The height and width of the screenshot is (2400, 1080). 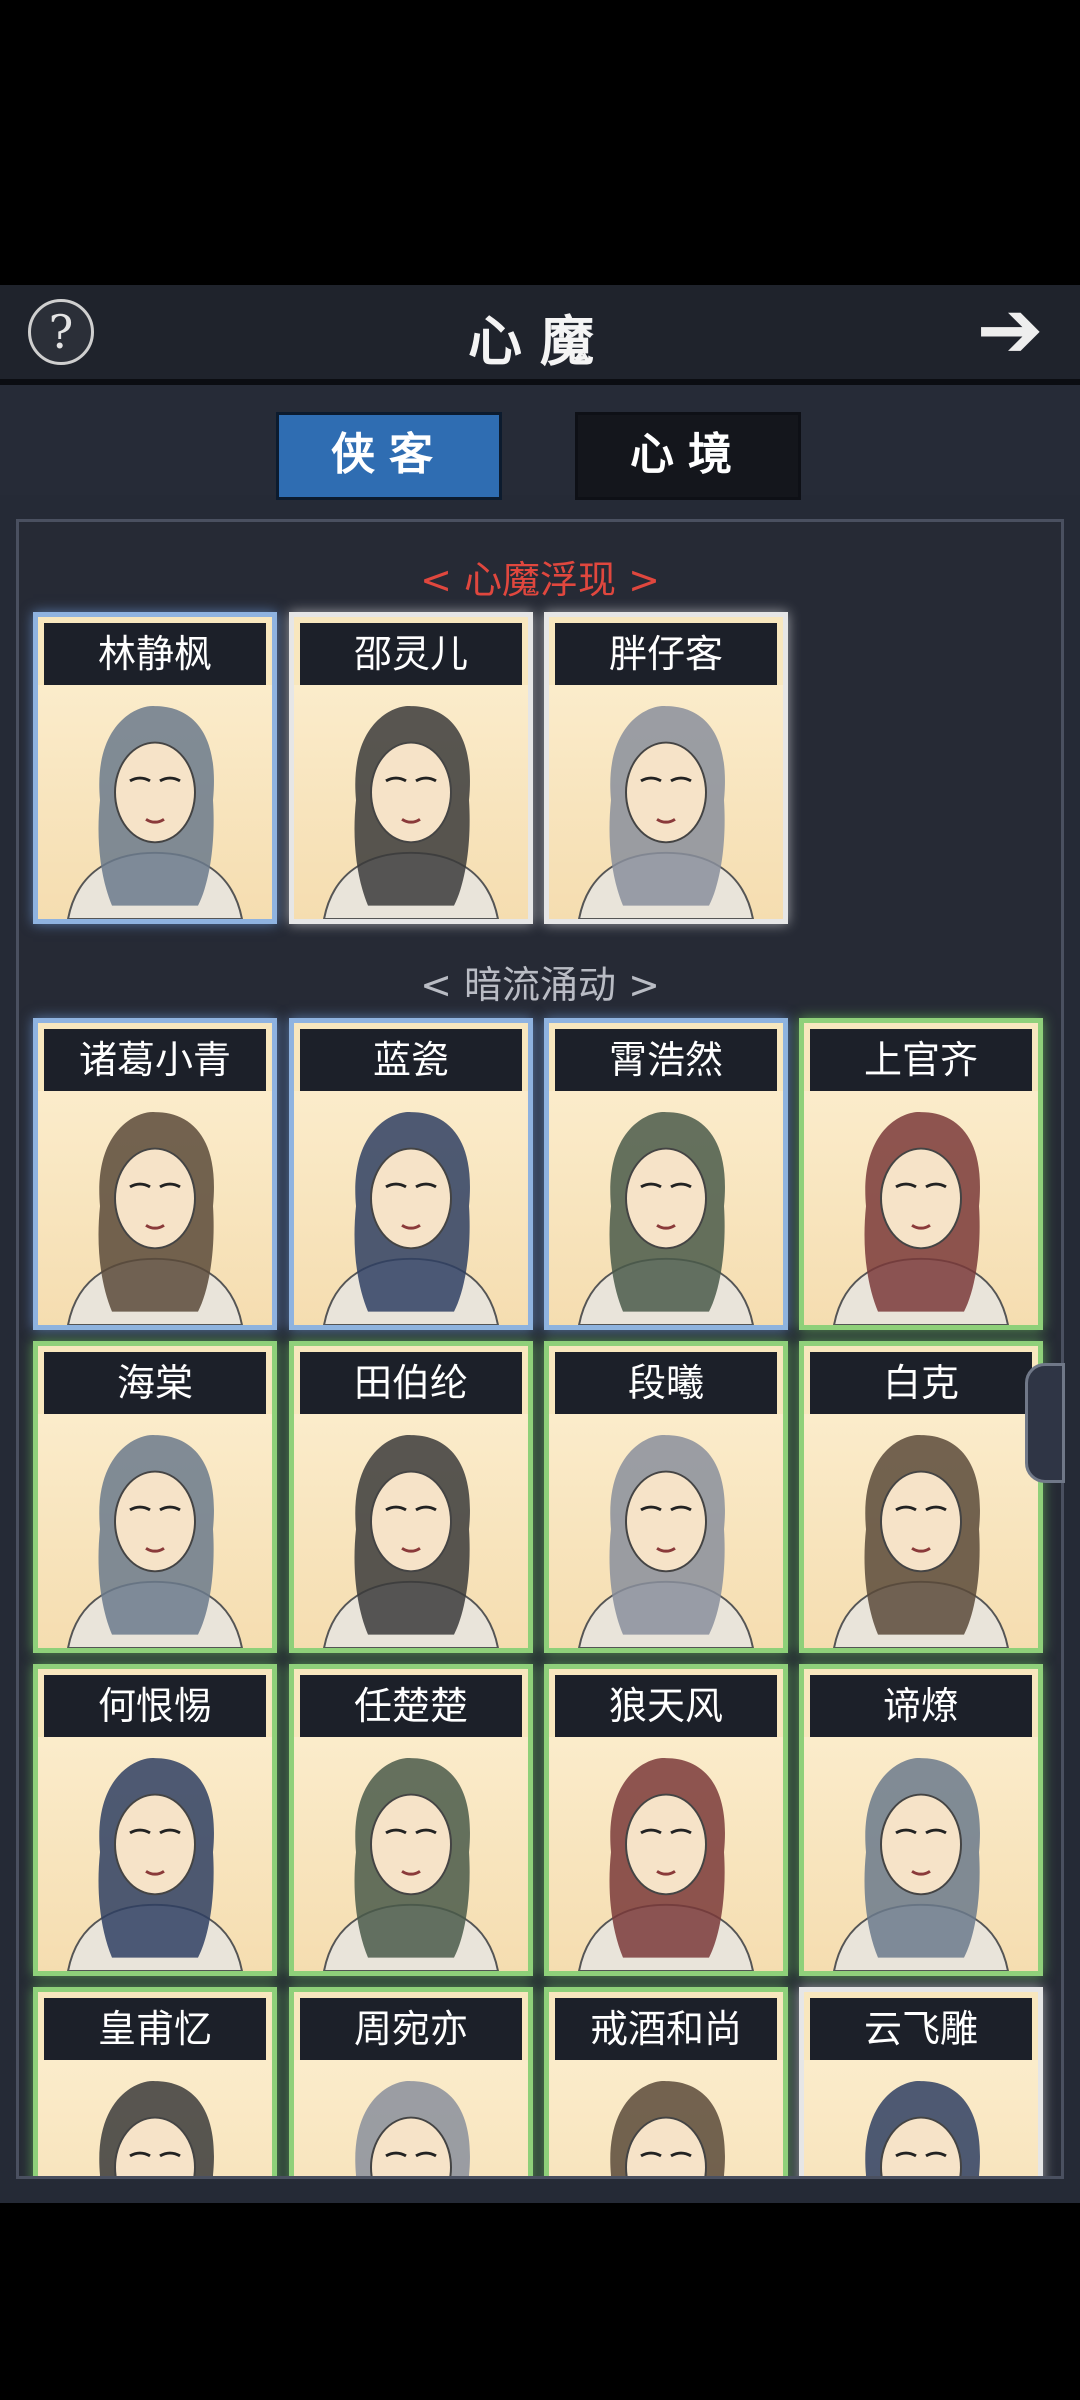 I want to click on page-title: 心魔, so click(x=540, y=341).